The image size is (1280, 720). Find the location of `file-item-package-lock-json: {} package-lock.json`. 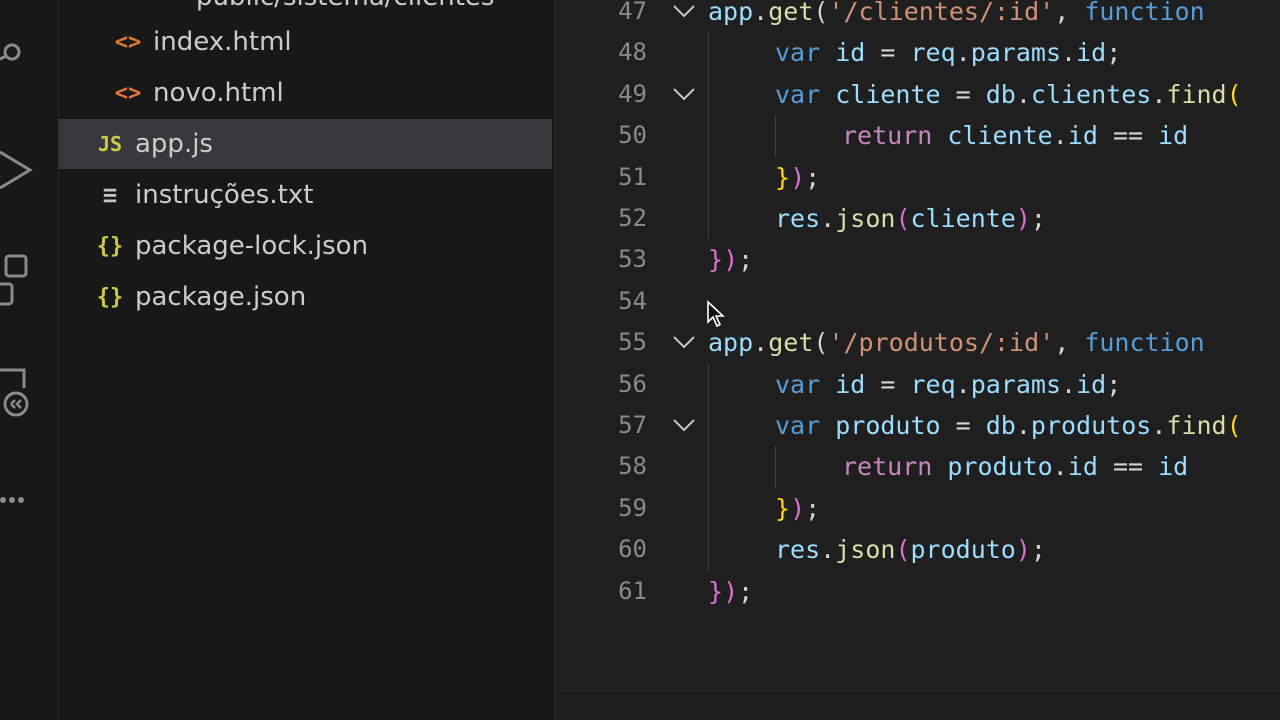

file-item-package-lock-json: {} package-lock.json is located at coordinates (305, 246).